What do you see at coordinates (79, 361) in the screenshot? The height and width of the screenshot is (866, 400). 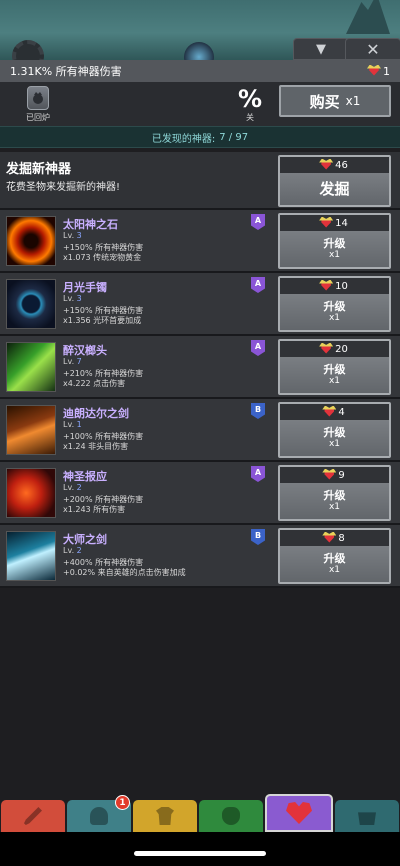 I see `level-value: 7` at bounding box center [79, 361].